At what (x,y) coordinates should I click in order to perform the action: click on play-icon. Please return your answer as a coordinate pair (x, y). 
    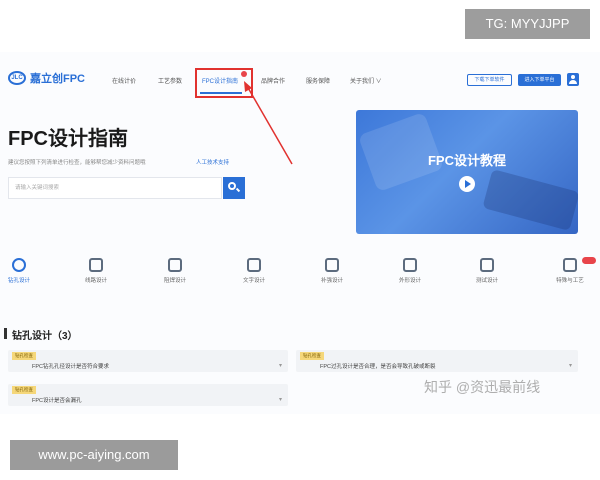
    Looking at the image, I should click on (467, 184).